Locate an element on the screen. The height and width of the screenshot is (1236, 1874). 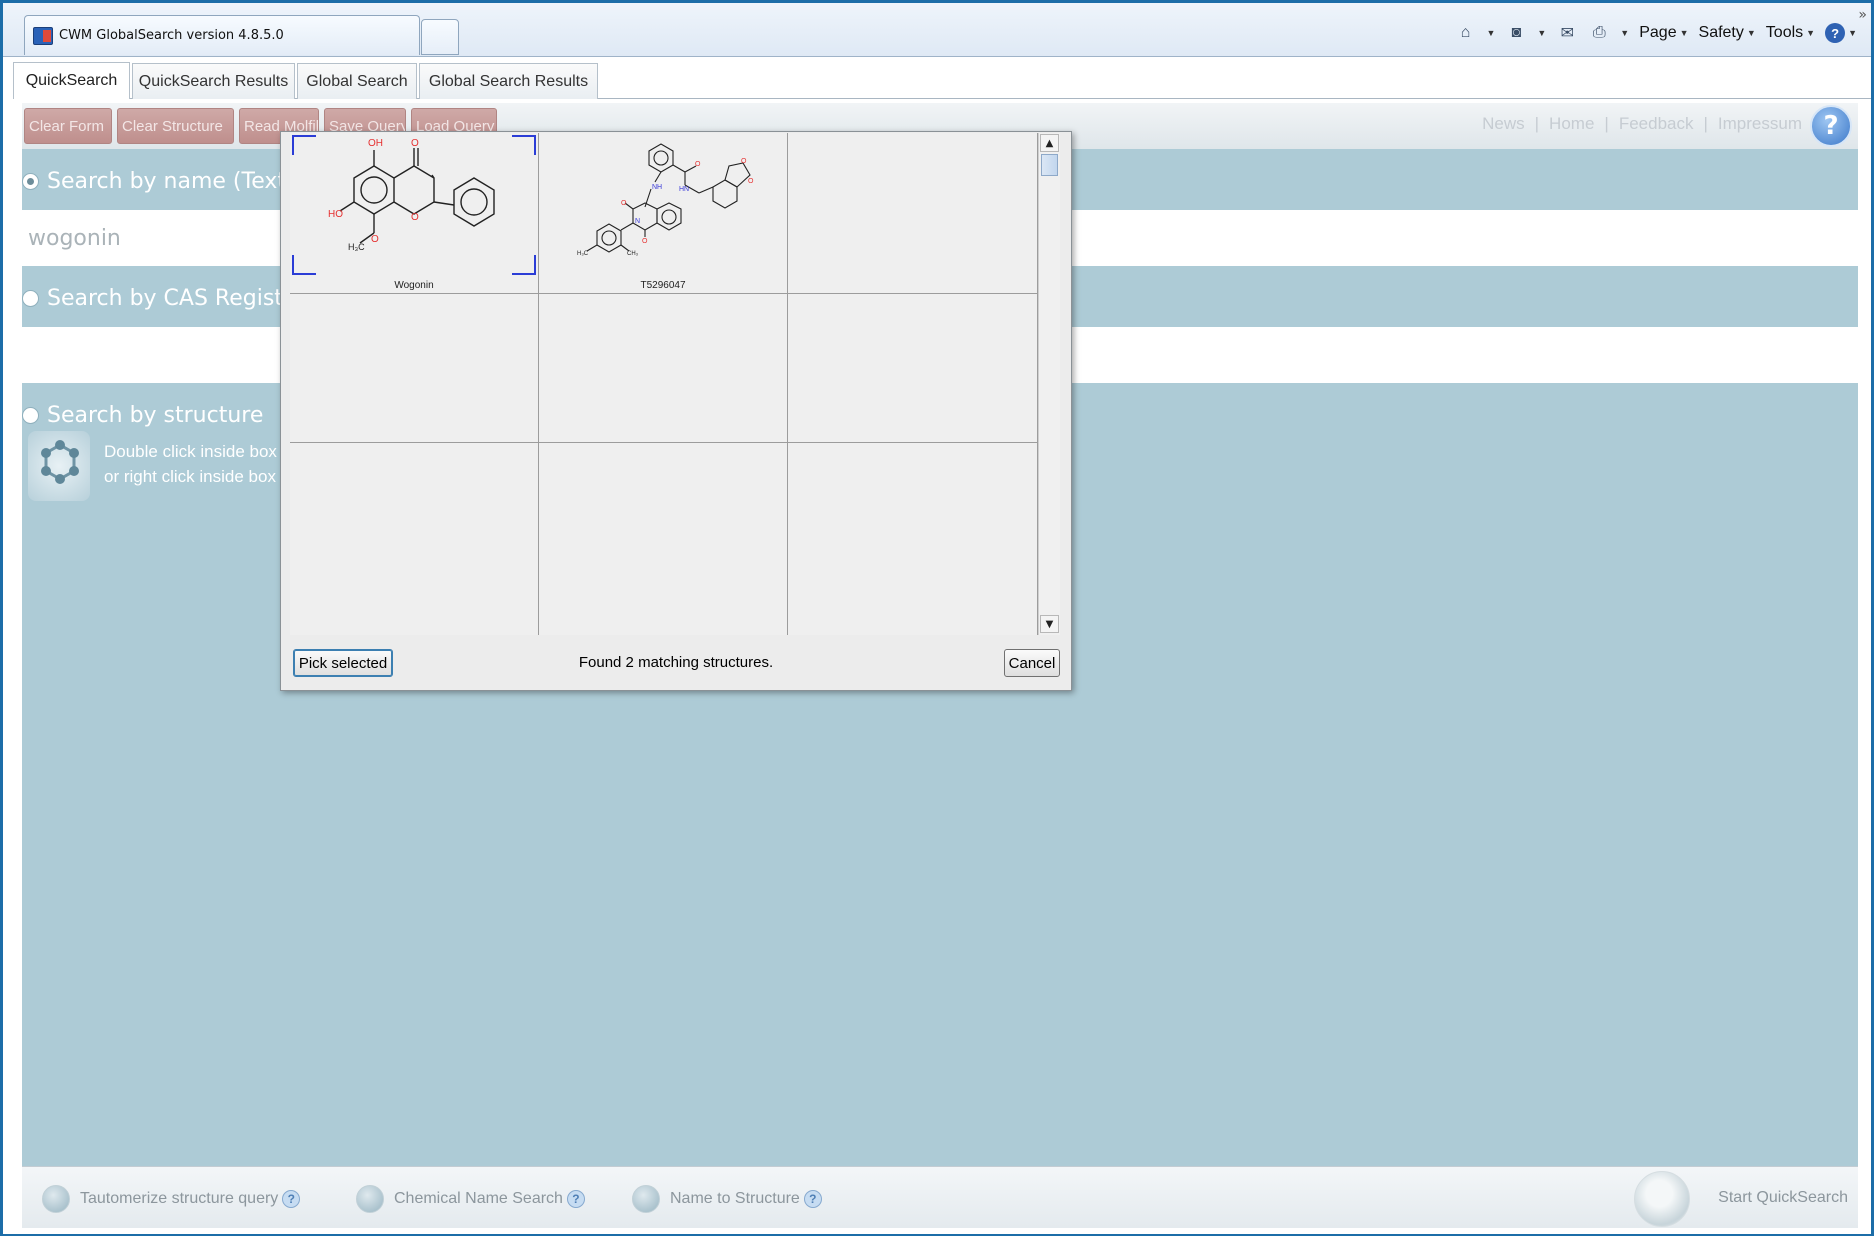
tab-quicksearch: QuickSearch is located at coordinates (71, 80).